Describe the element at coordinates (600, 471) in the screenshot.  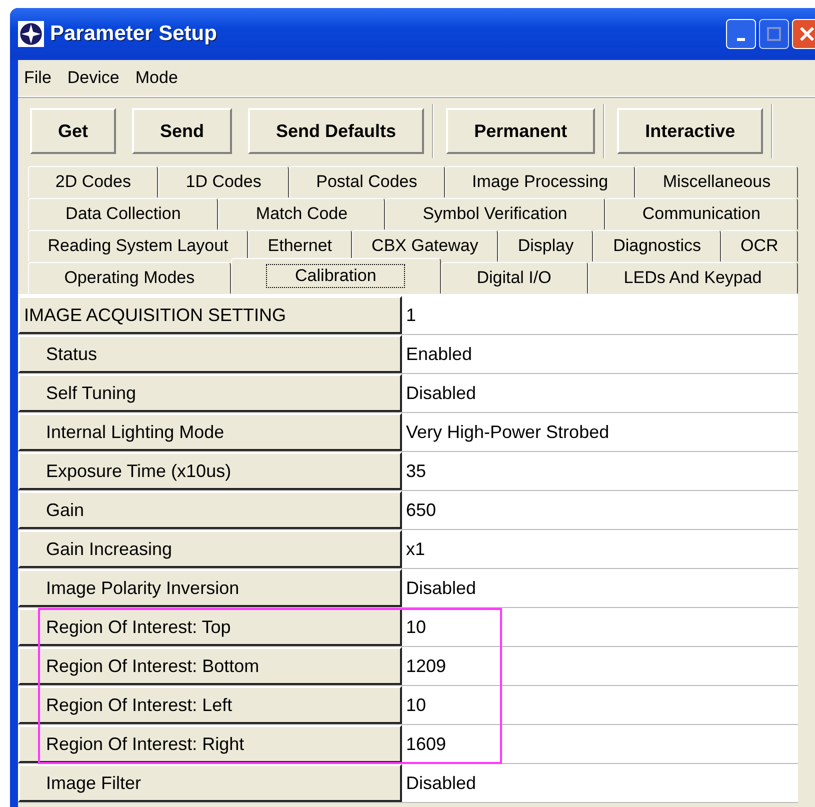
I see `parameter-value-cell: 35` at that location.